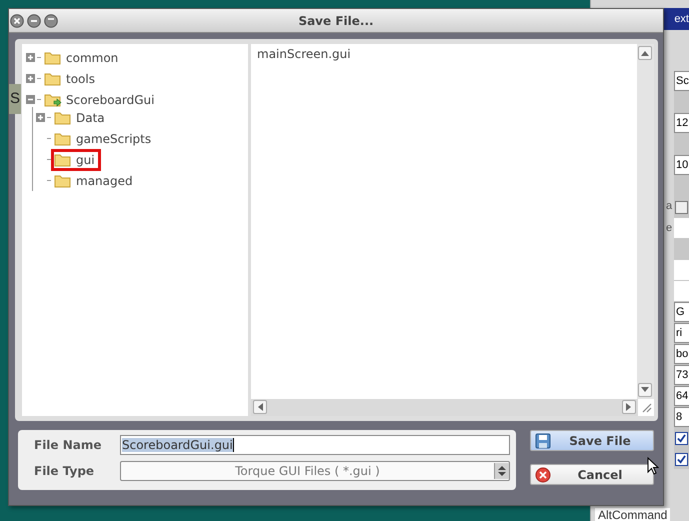  Describe the element at coordinates (104, 139) in the screenshot. I see `folder-item: gameScripts` at that location.